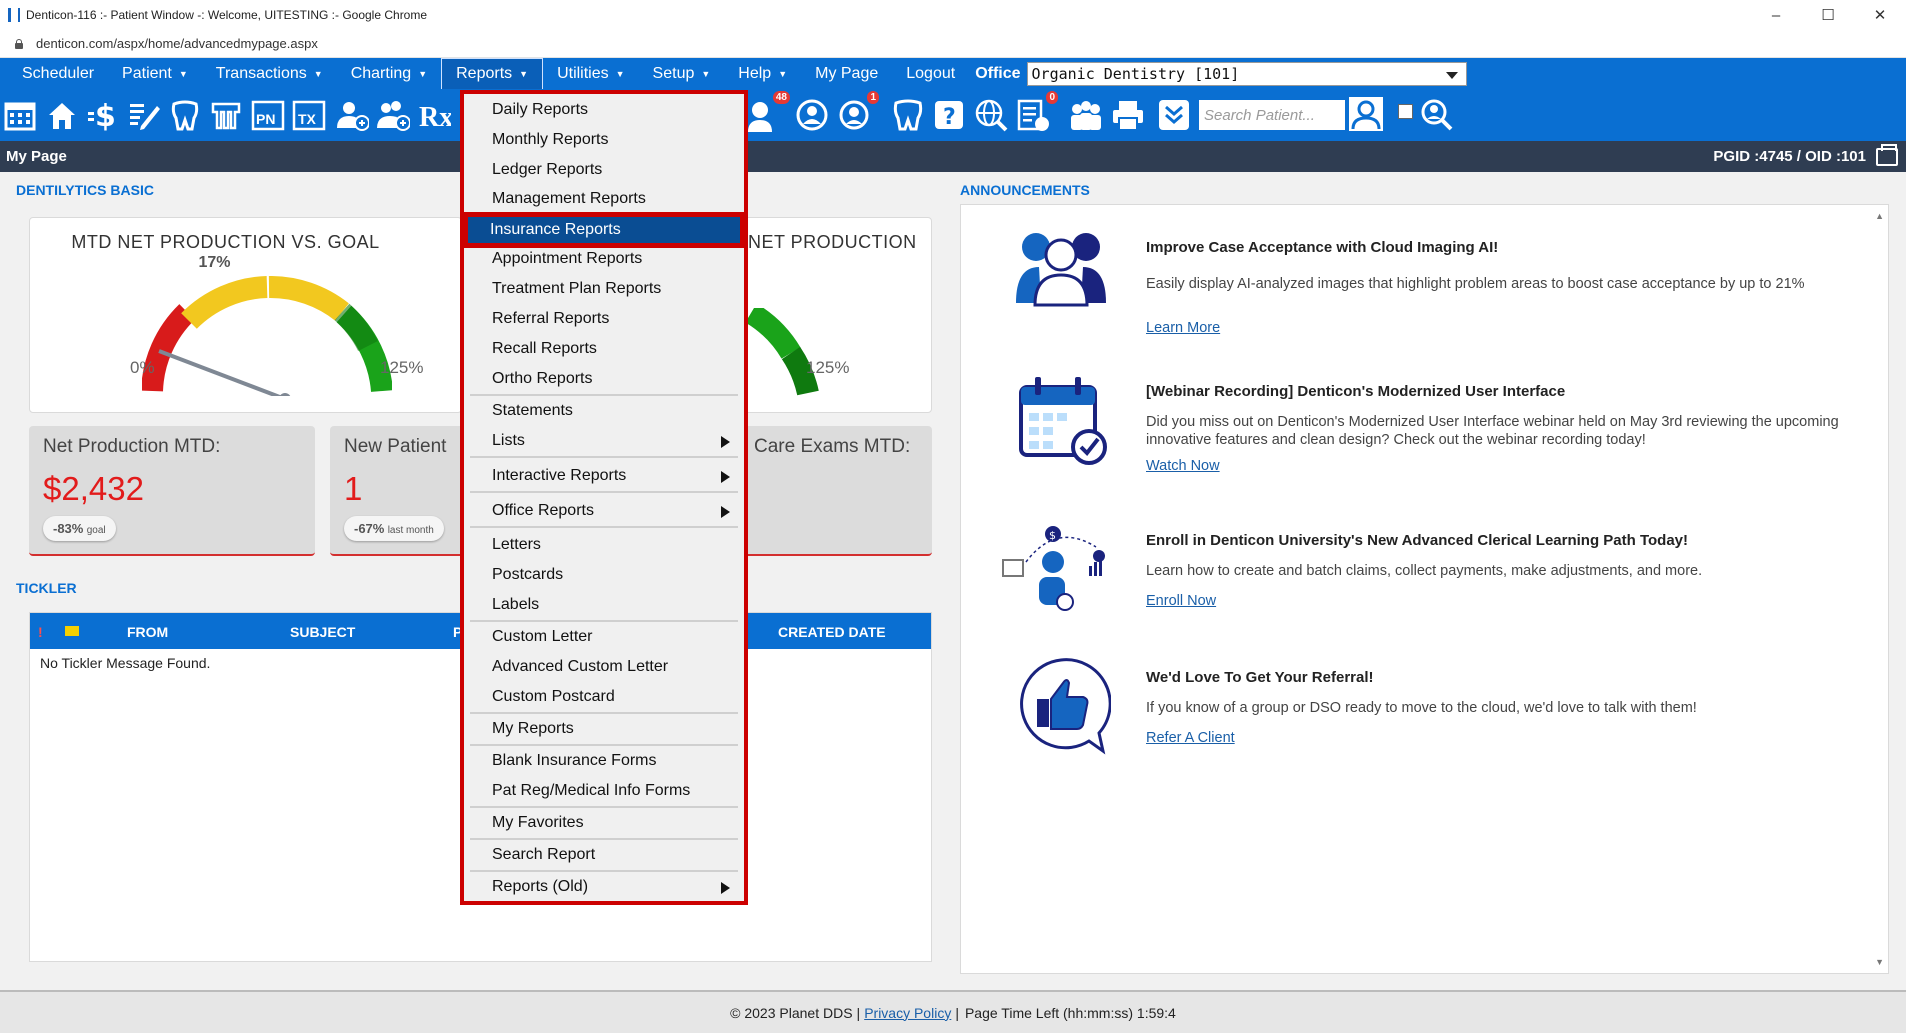  What do you see at coordinates (604, 697) in the screenshot?
I see `menu-item-custom-postcard: Custom Postcard` at bounding box center [604, 697].